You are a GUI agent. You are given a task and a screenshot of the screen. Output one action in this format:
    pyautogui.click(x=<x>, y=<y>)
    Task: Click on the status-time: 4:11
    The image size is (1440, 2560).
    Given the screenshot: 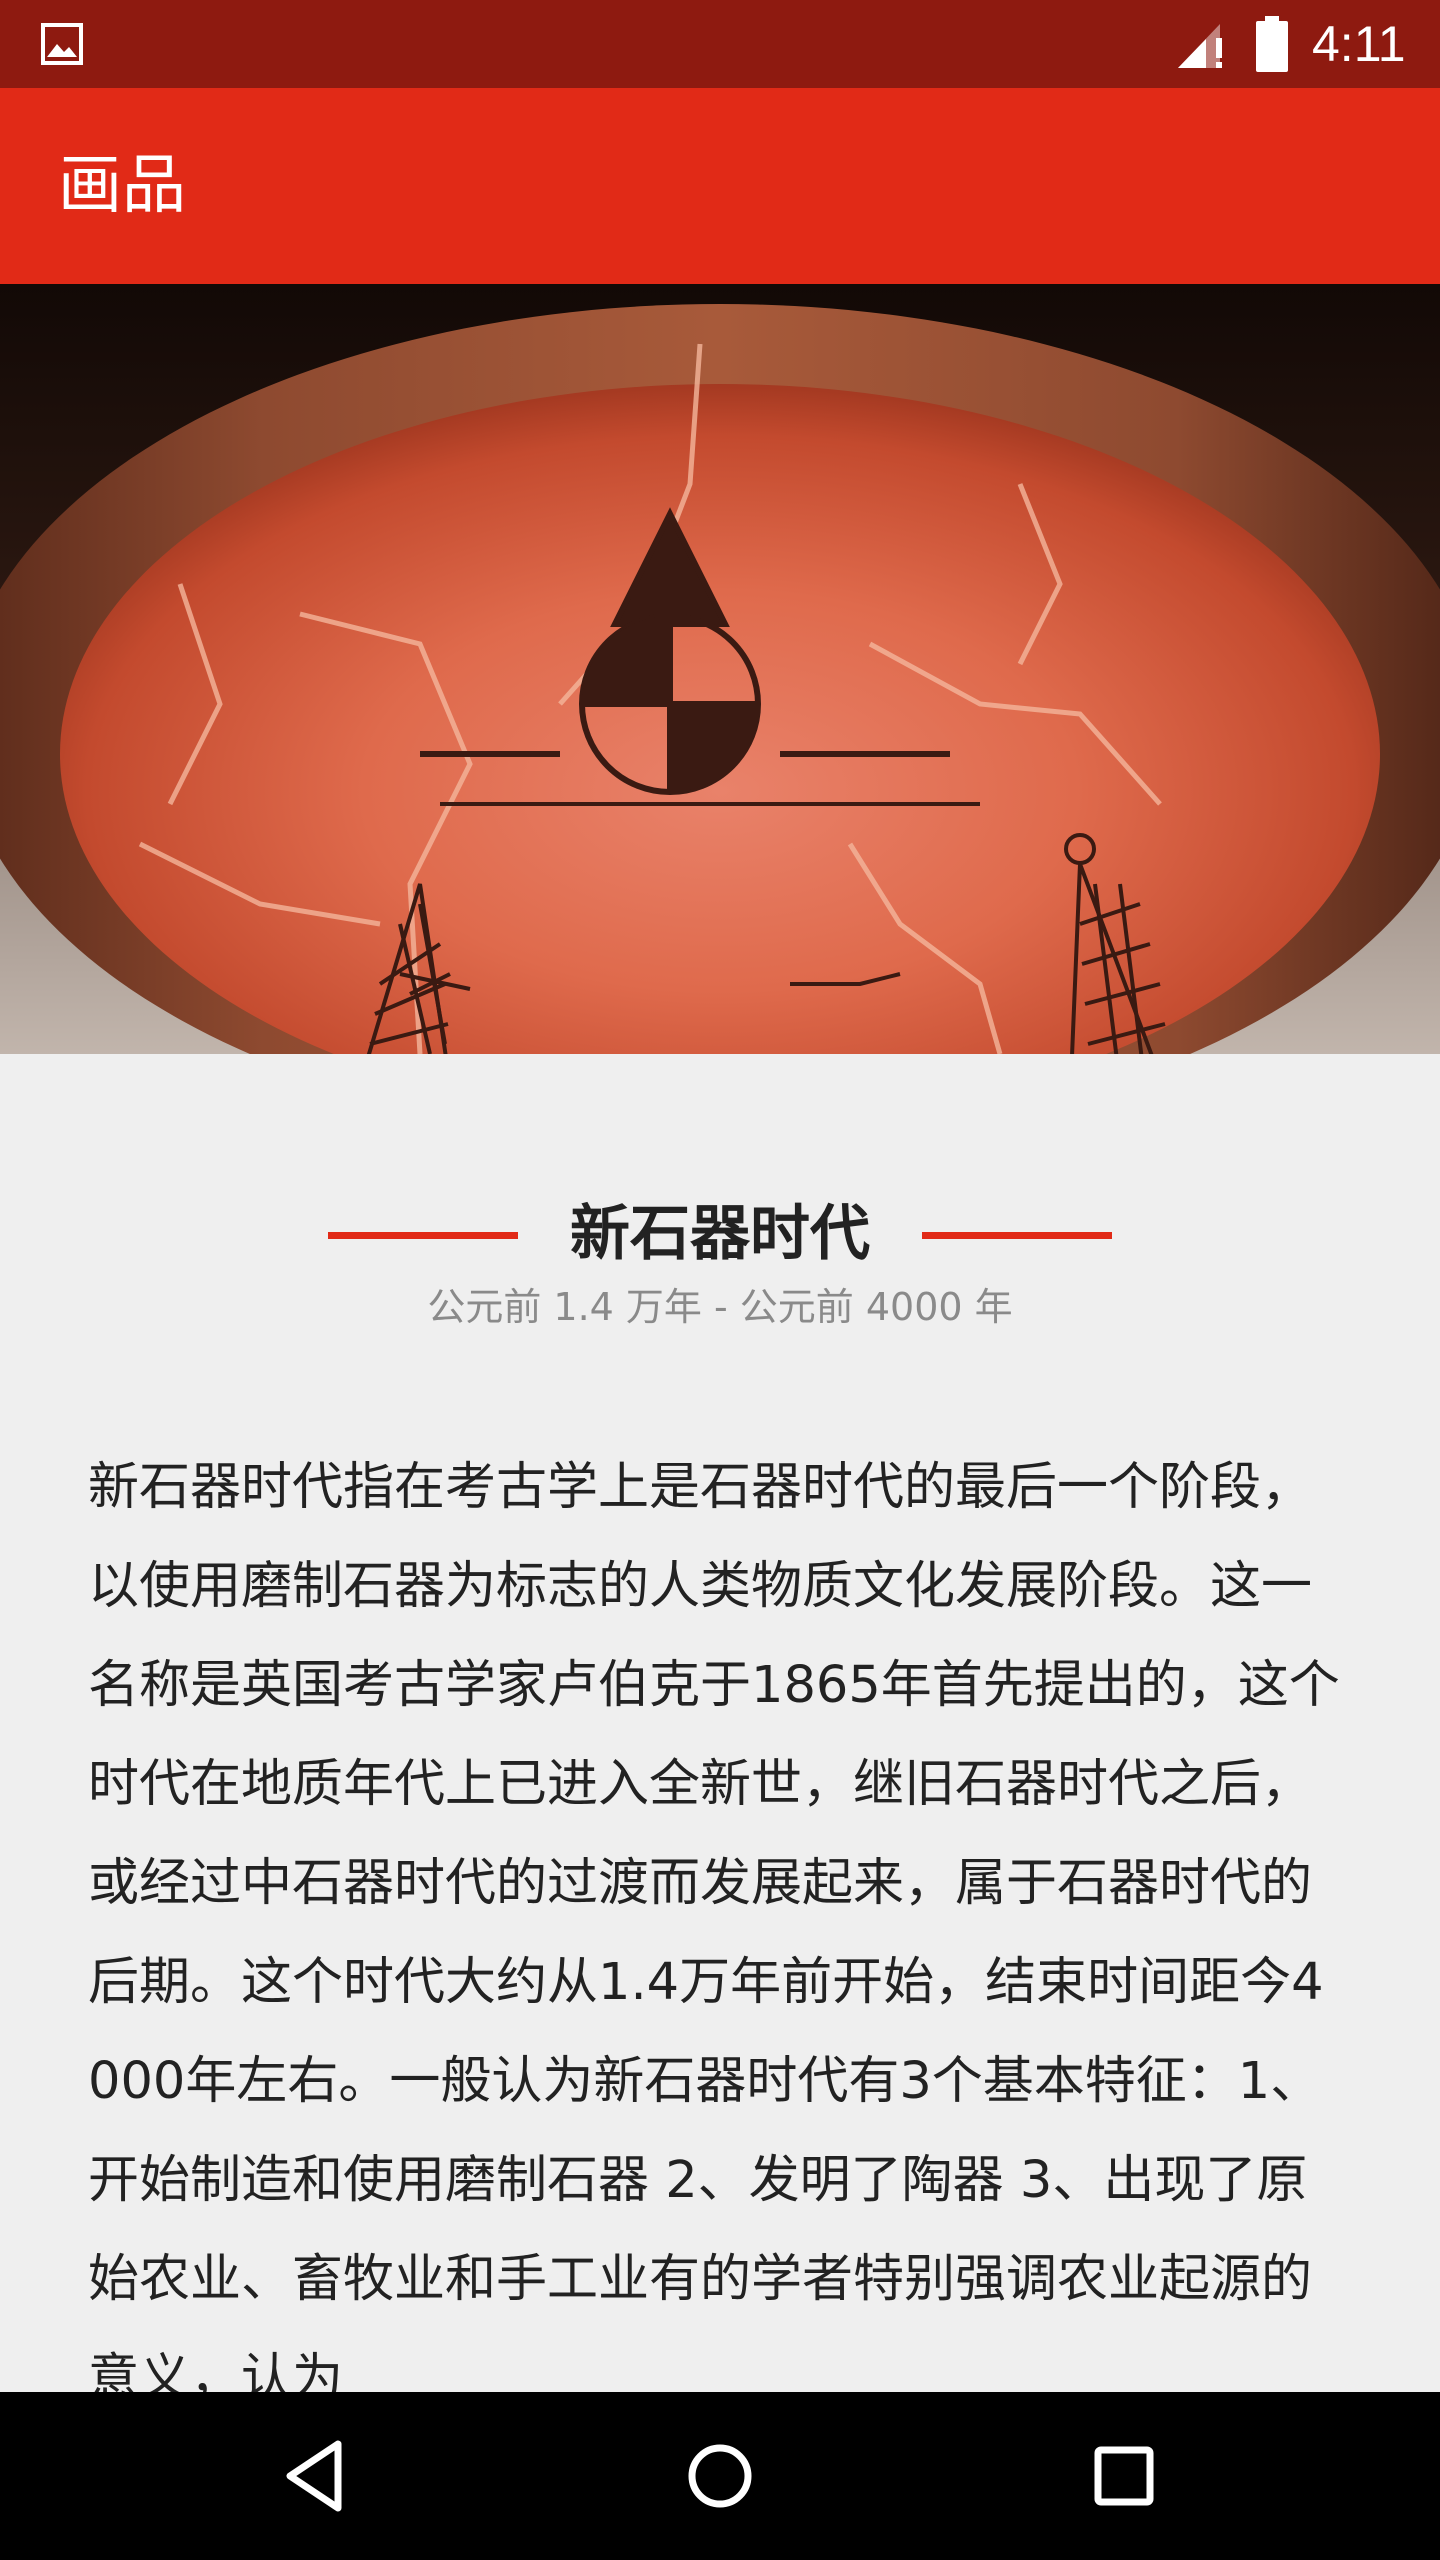 What is the action you would take?
    pyautogui.click(x=1359, y=44)
    